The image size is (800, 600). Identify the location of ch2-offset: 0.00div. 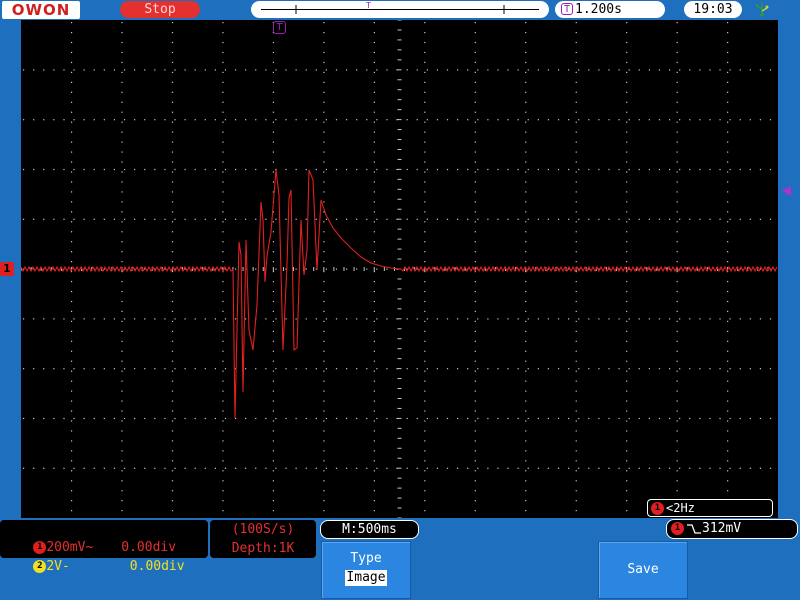
(157, 566).